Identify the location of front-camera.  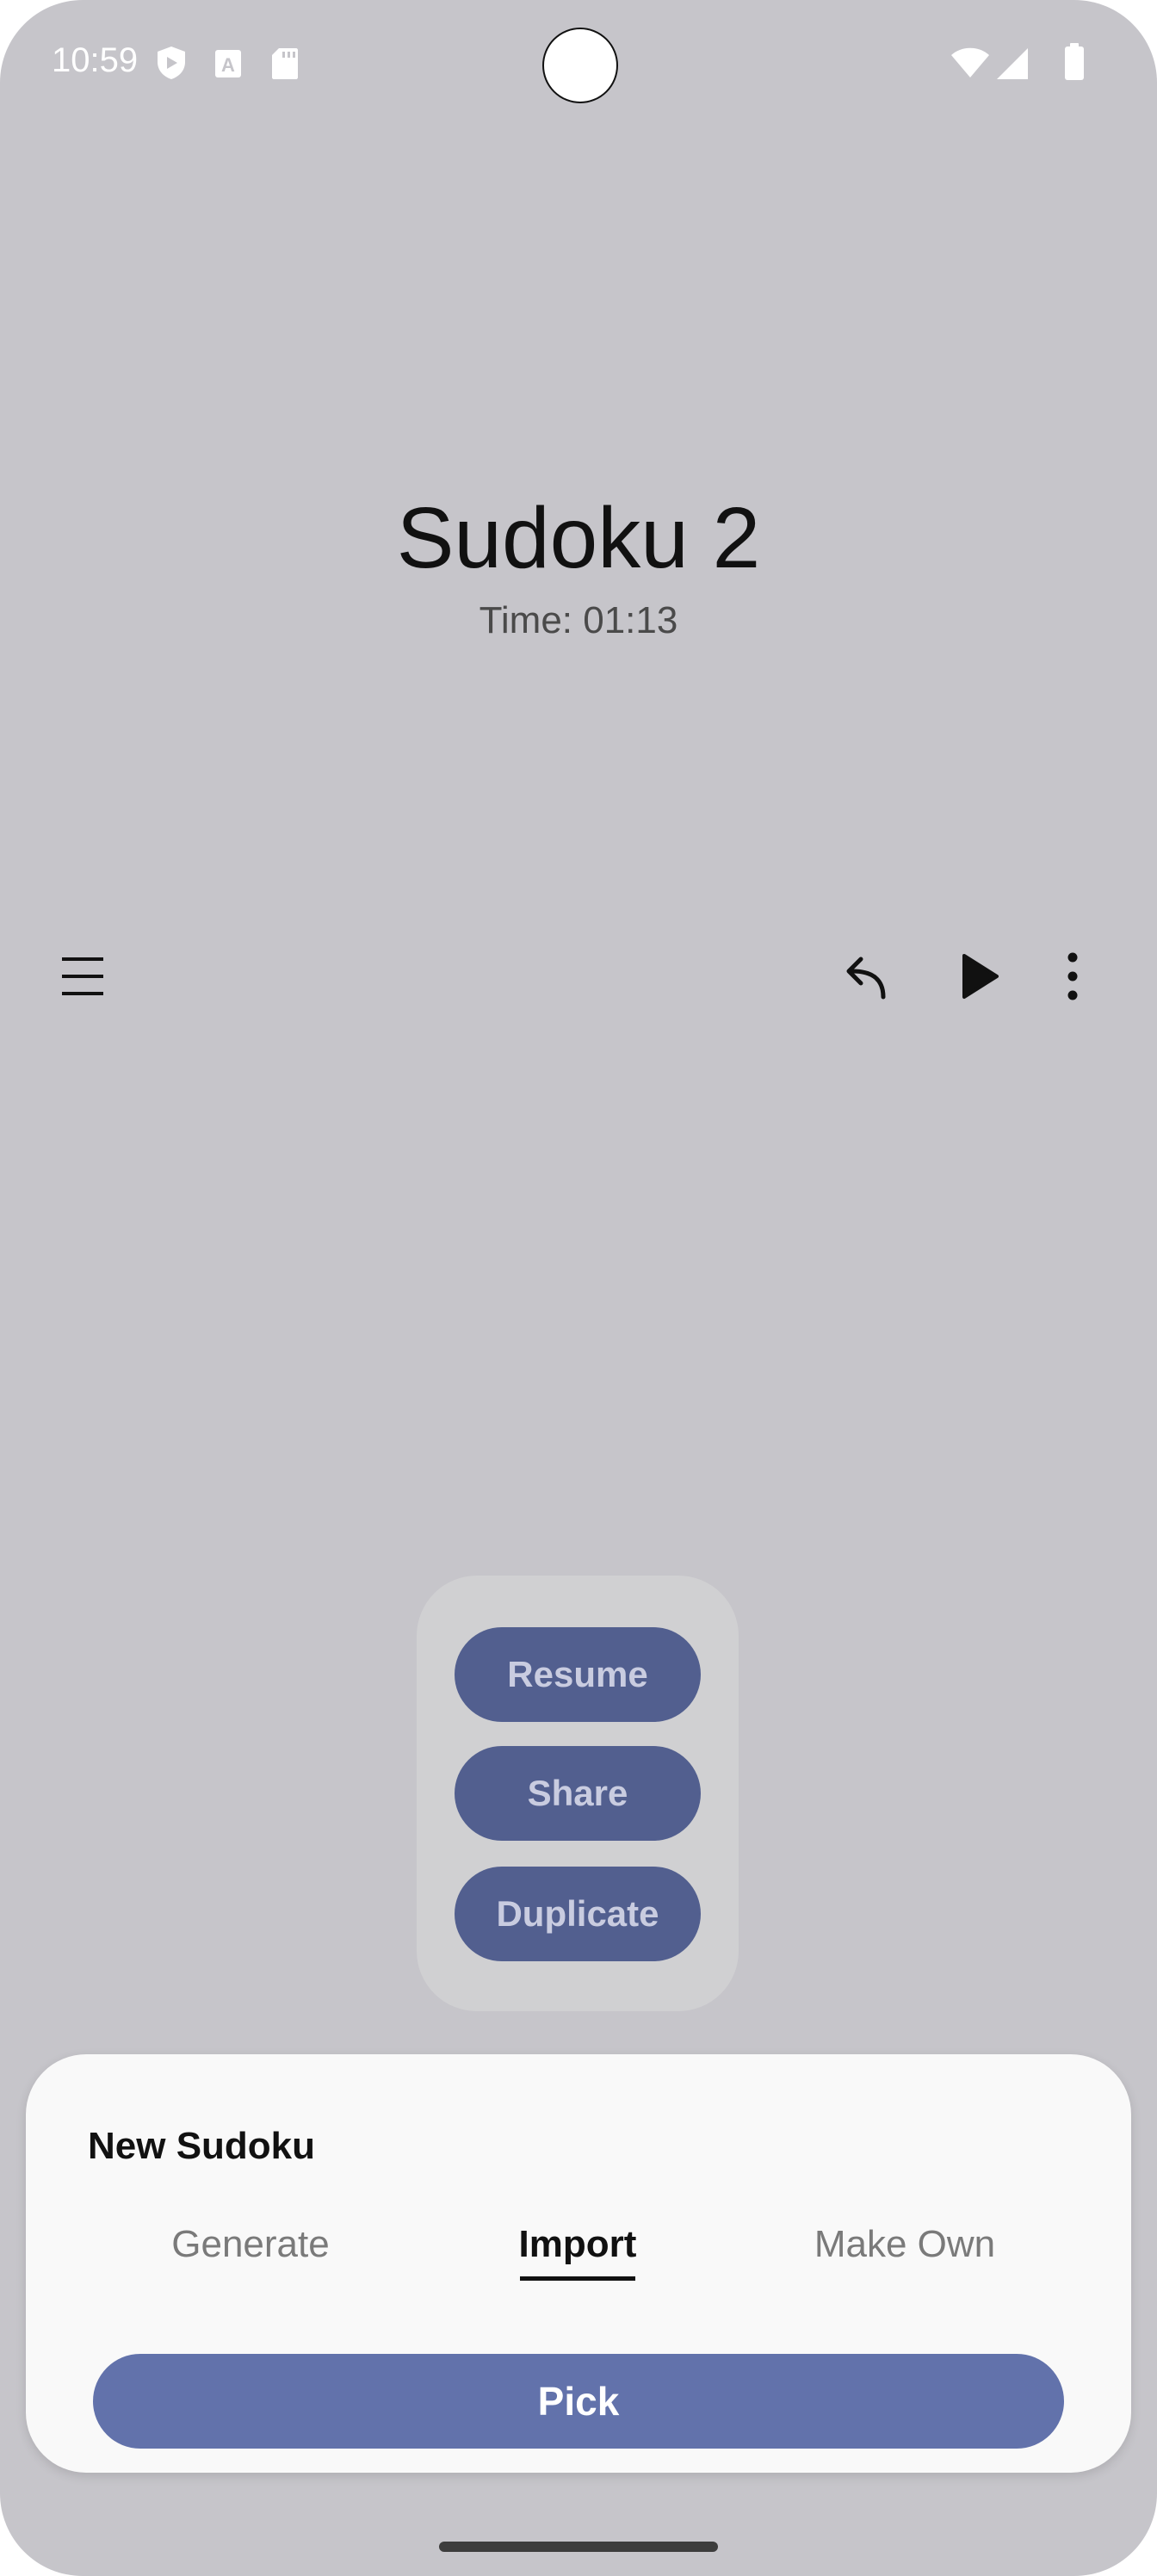
(580, 65).